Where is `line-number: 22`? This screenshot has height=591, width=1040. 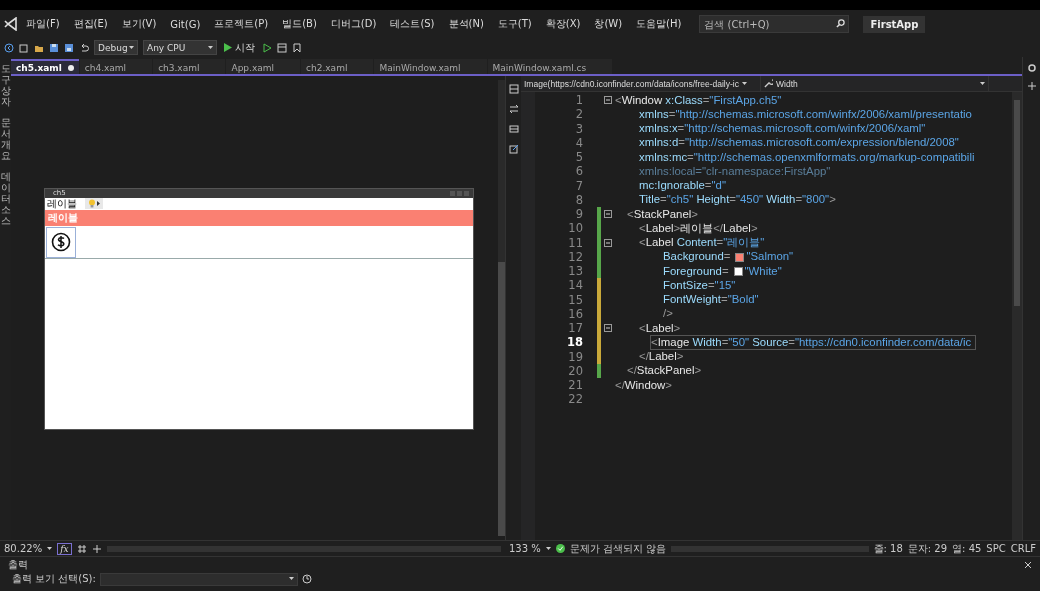
line-number: 22 is located at coordinates (575, 399).